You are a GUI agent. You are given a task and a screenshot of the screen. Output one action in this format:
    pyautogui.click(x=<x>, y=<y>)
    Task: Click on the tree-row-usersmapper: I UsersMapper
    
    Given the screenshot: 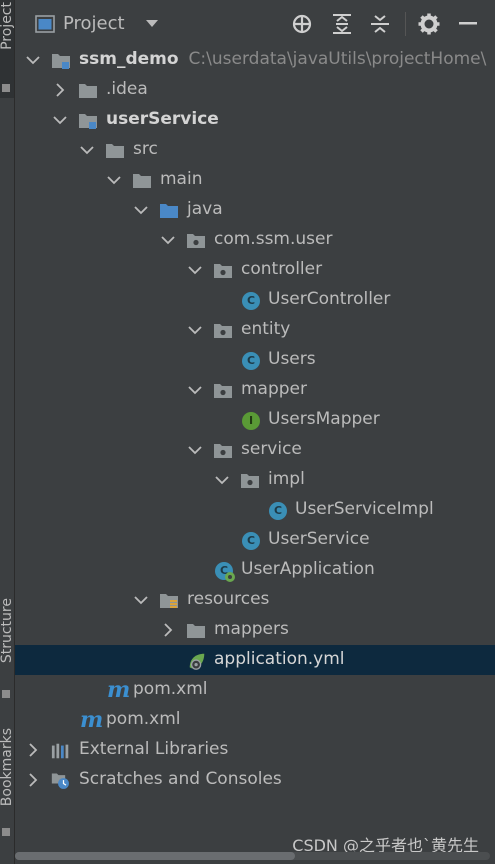 What is the action you would take?
    pyautogui.click(x=255, y=420)
    